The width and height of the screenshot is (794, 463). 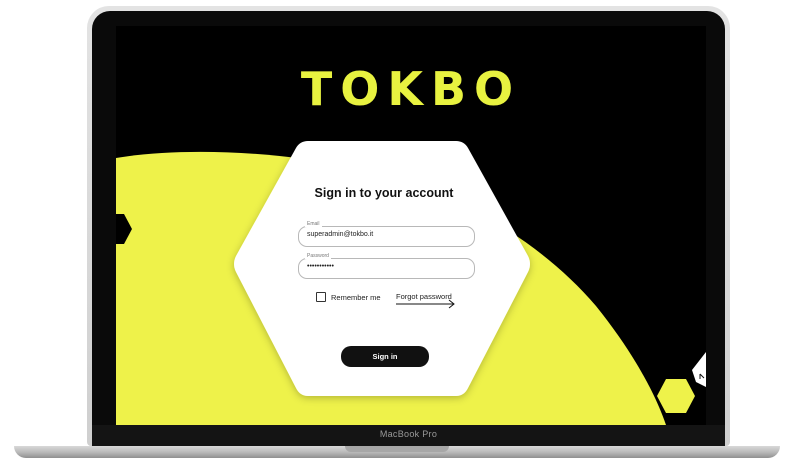 What do you see at coordinates (356, 297) in the screenshot?
I see `remember-me-label: Remember me` at bounding box center [356, 297].